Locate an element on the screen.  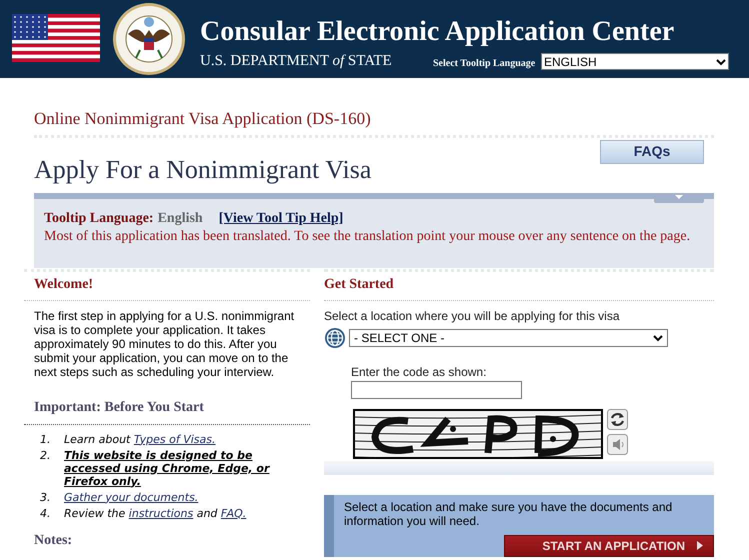
start-application-button: START AN APPLICATION is located at coordinates (609, 545).